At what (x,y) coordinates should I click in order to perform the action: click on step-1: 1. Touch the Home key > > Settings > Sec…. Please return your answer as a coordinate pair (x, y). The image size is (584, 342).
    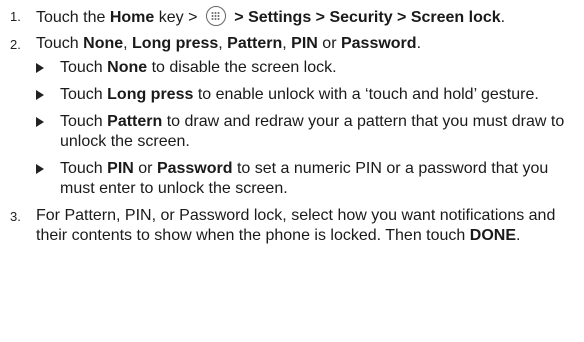
    Looking at the image, I should click on (293, 17).